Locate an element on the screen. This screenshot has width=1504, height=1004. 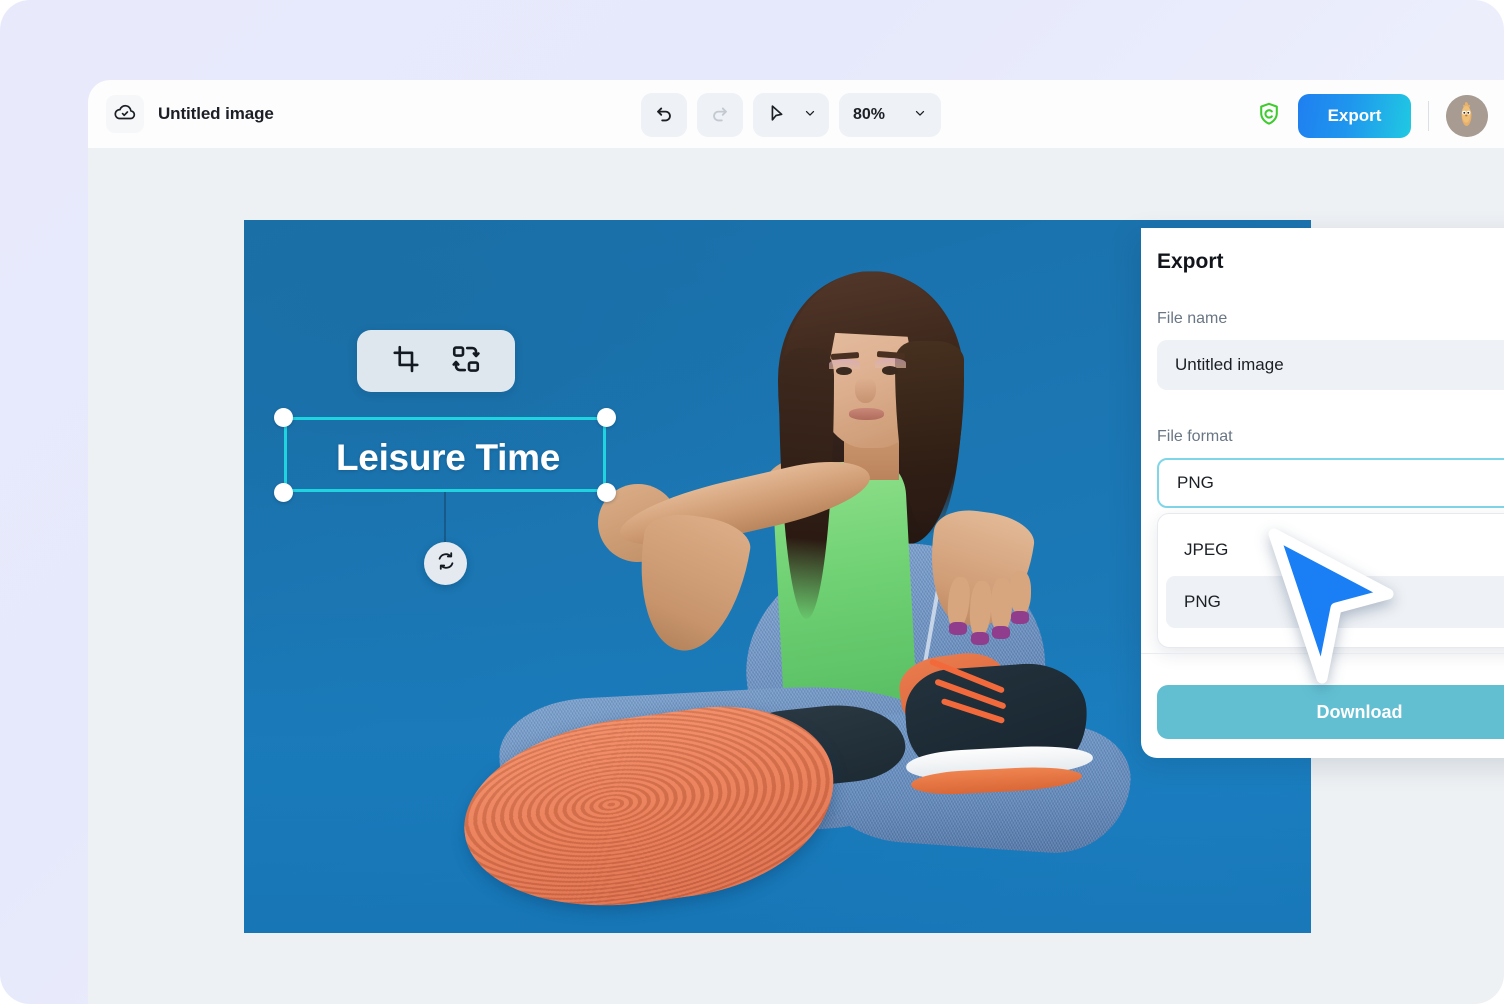
crop-icon is located at coordinates (406, 361).